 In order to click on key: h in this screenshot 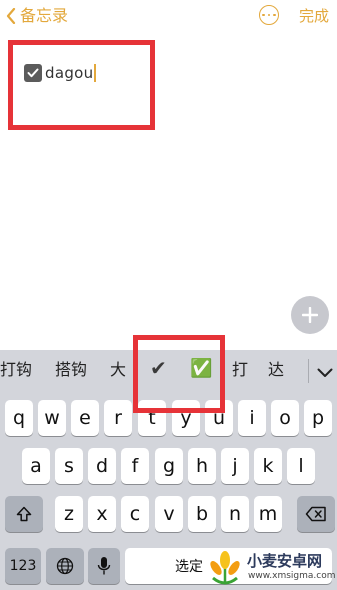, I will do `click(202, 466)`.